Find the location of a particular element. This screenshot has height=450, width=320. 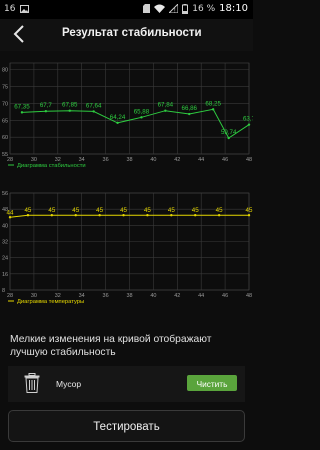

y-tick-label: 55 is located at coordinates (5, 155).